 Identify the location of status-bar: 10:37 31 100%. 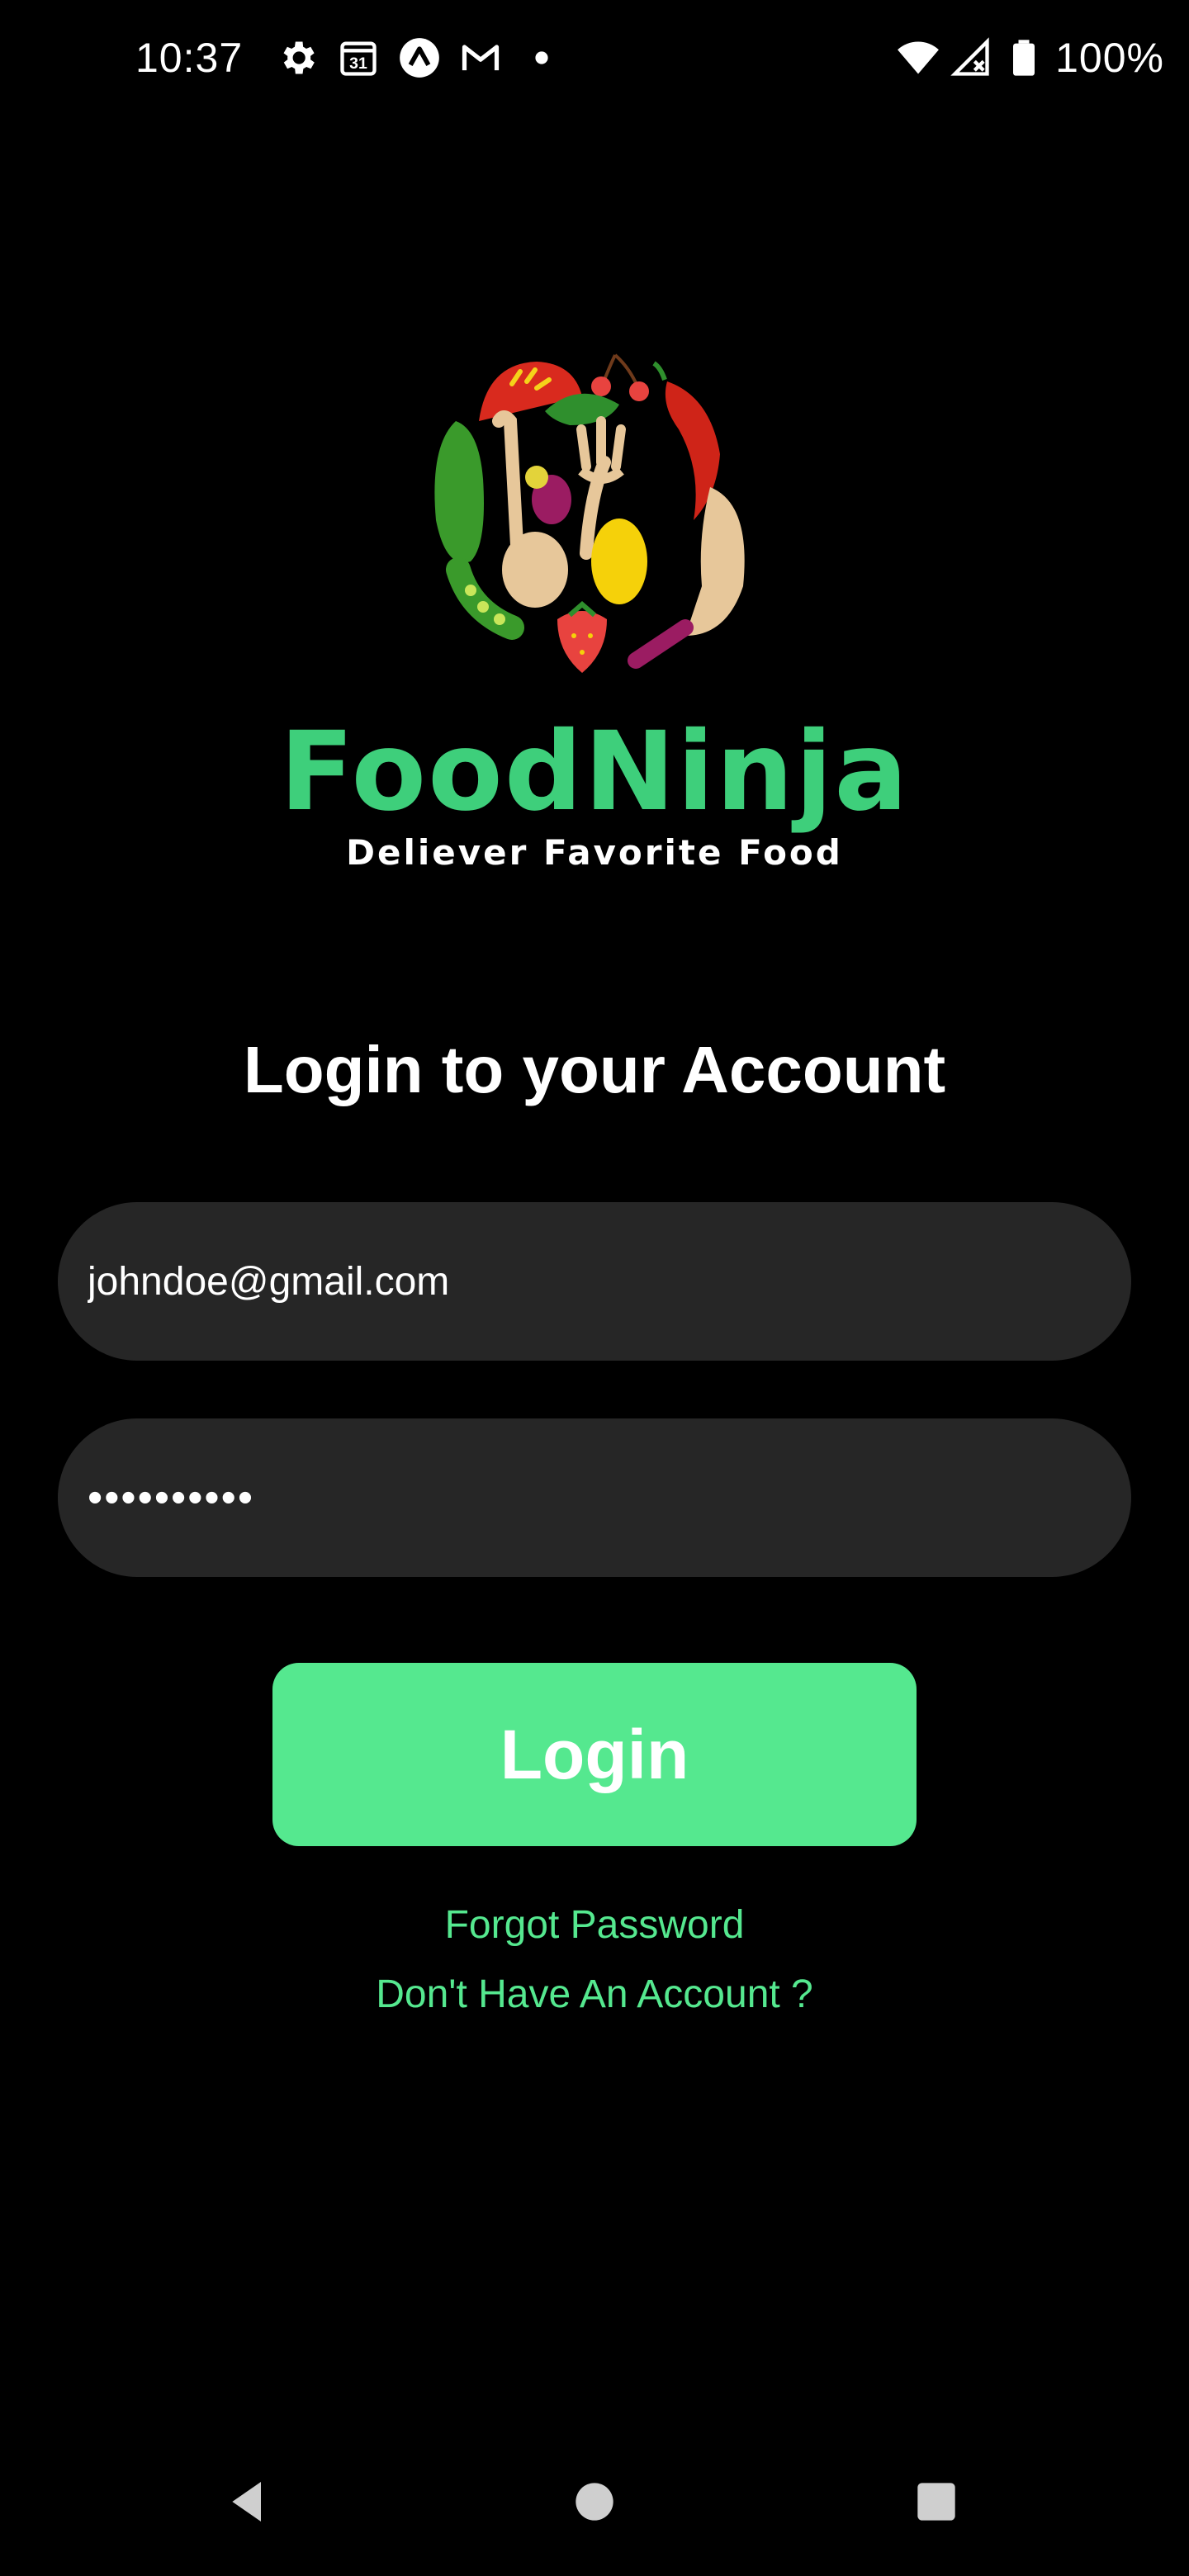
(594, 58).